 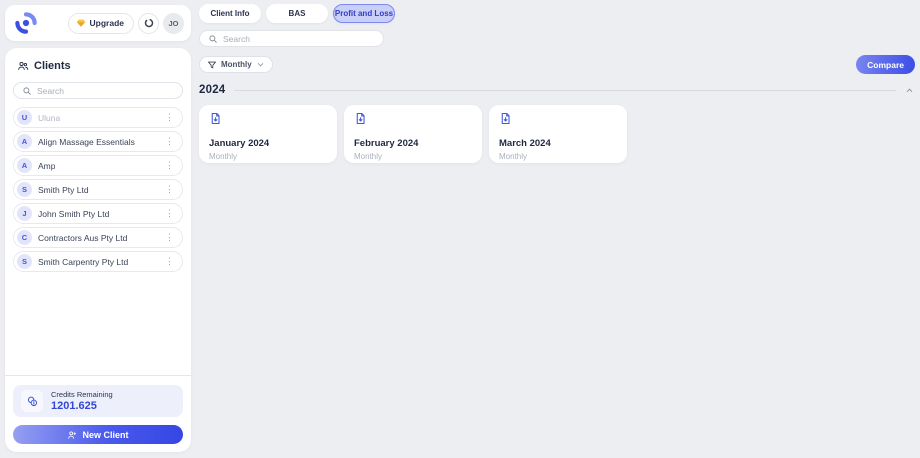 I want to click on client-name: Amp, so click(x=47, y=165).